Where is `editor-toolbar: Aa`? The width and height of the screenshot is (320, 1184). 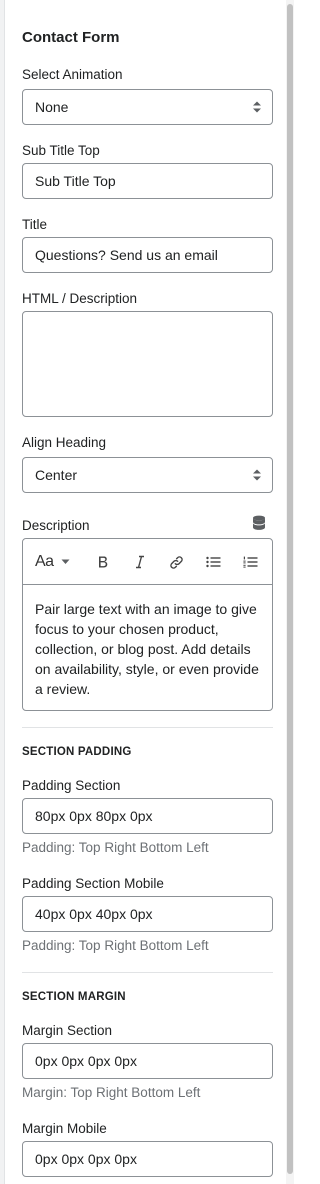
editor-toolbar: Aa is located at coordinates (147, 562).